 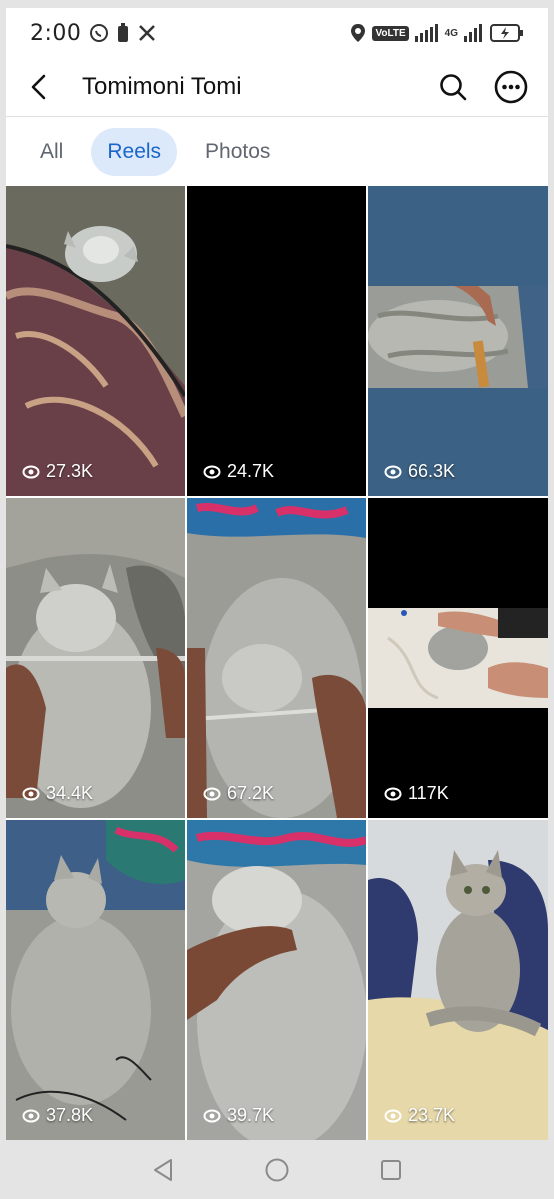 I want to click on tab-photos: Photos, so click(x=237, y=152).